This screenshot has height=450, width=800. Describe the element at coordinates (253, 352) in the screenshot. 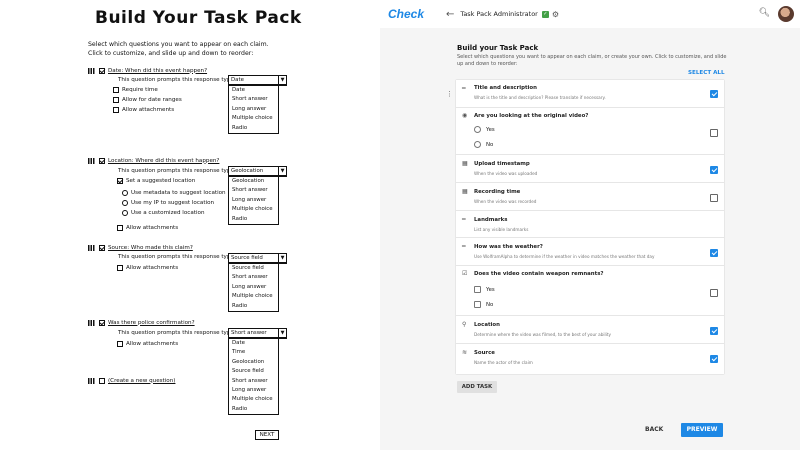

I see `wf-q4-option: Time` at that location.